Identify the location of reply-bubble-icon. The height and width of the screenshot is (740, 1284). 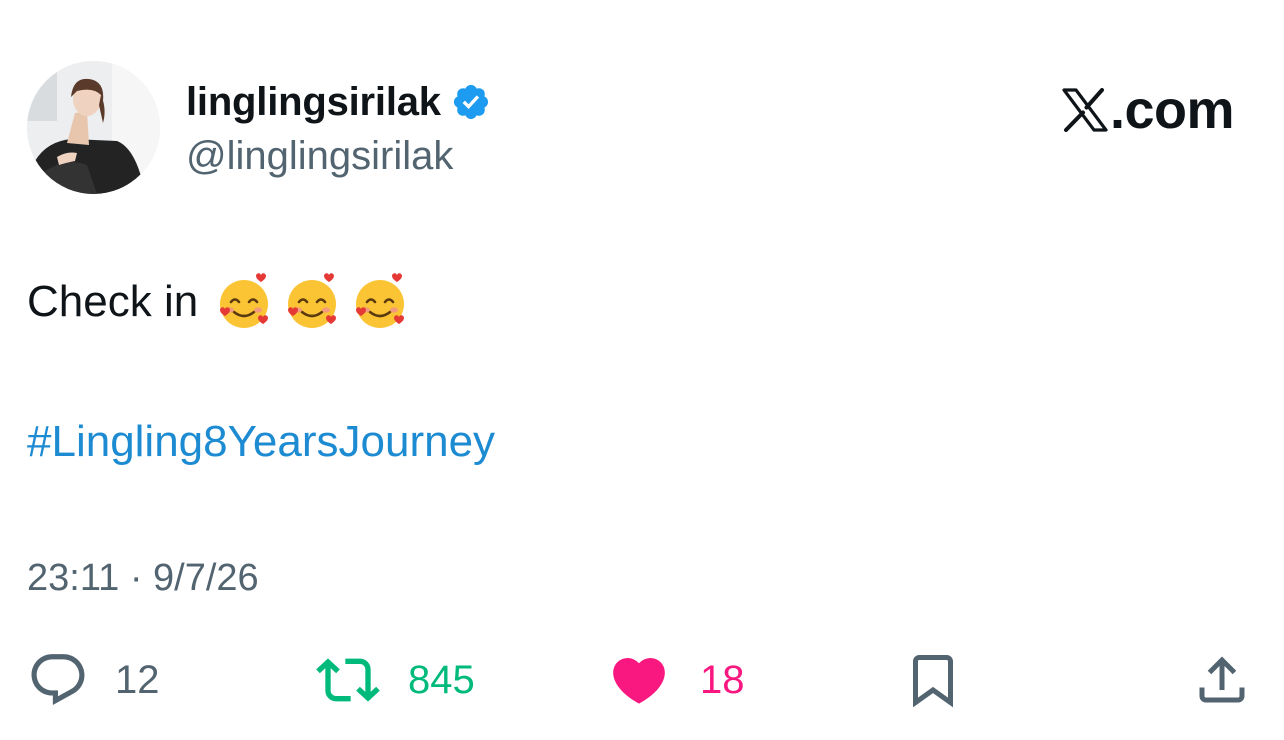
(58, 680).